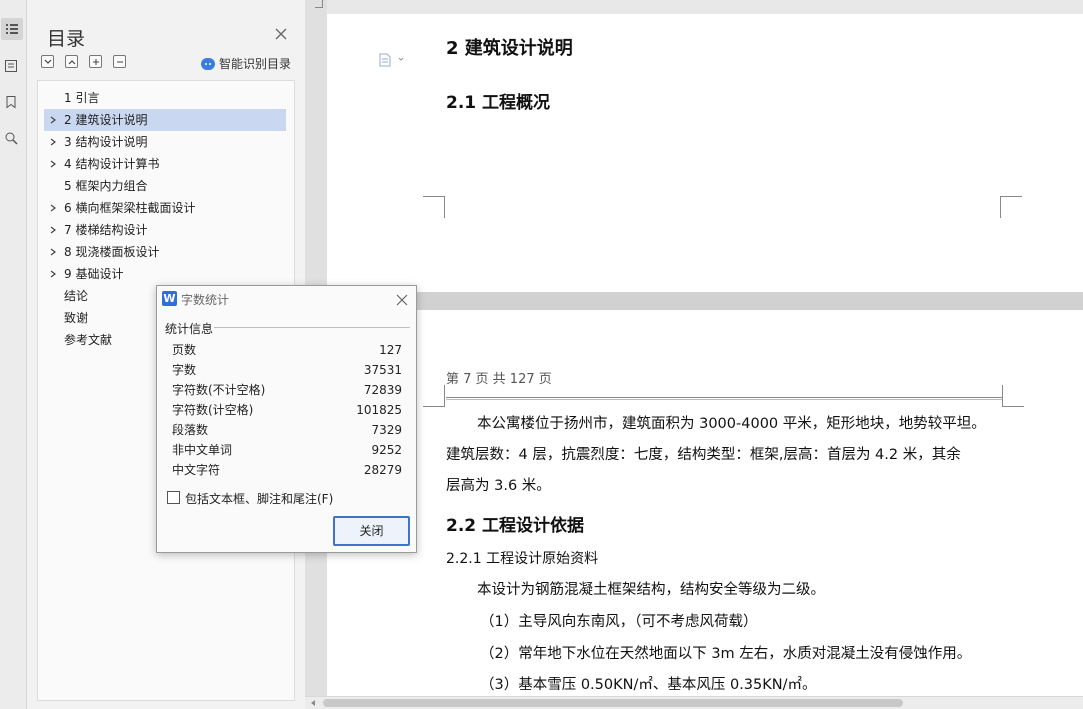  I want to click on toc-item-label: 6 横向框架梁柱截面设计, so click(130, 208).